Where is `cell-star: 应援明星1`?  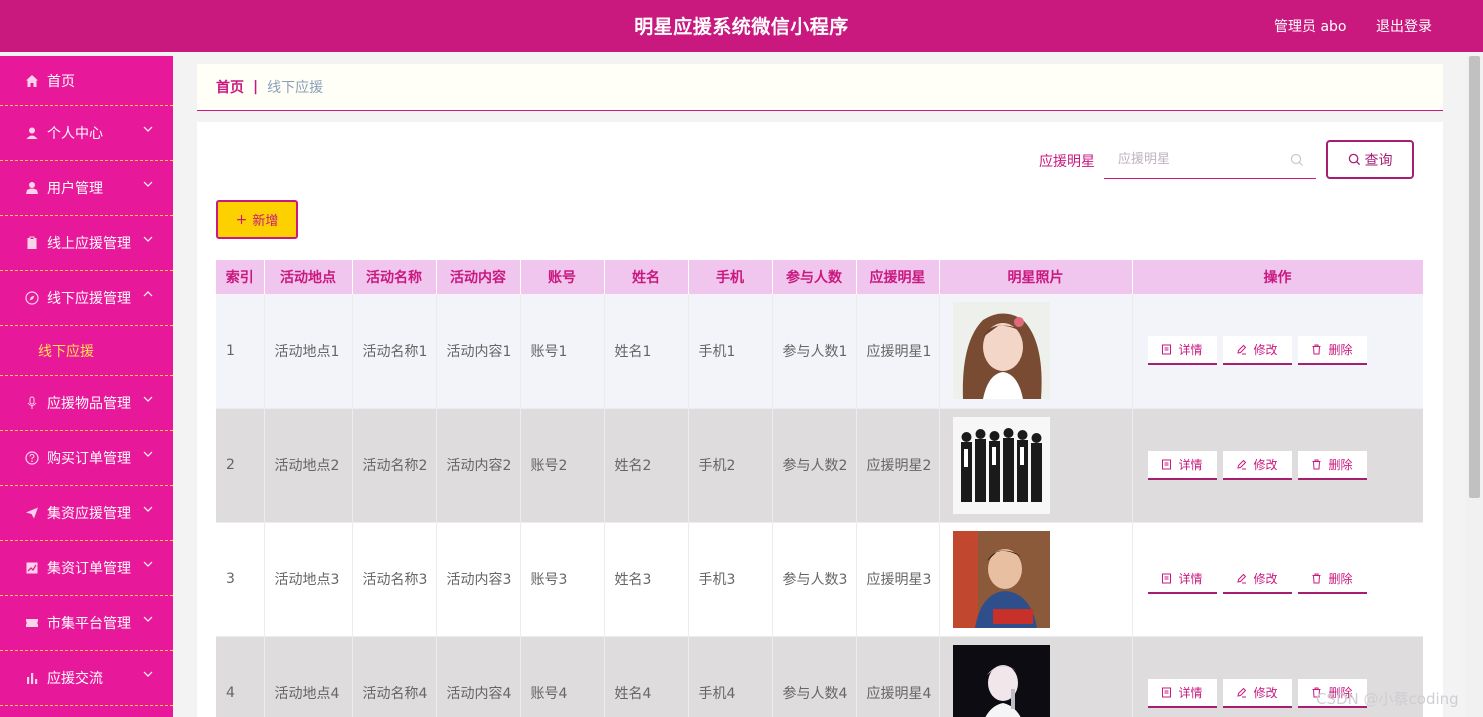 cell-star: 应援明星1 is located at coordinates (898, 351).